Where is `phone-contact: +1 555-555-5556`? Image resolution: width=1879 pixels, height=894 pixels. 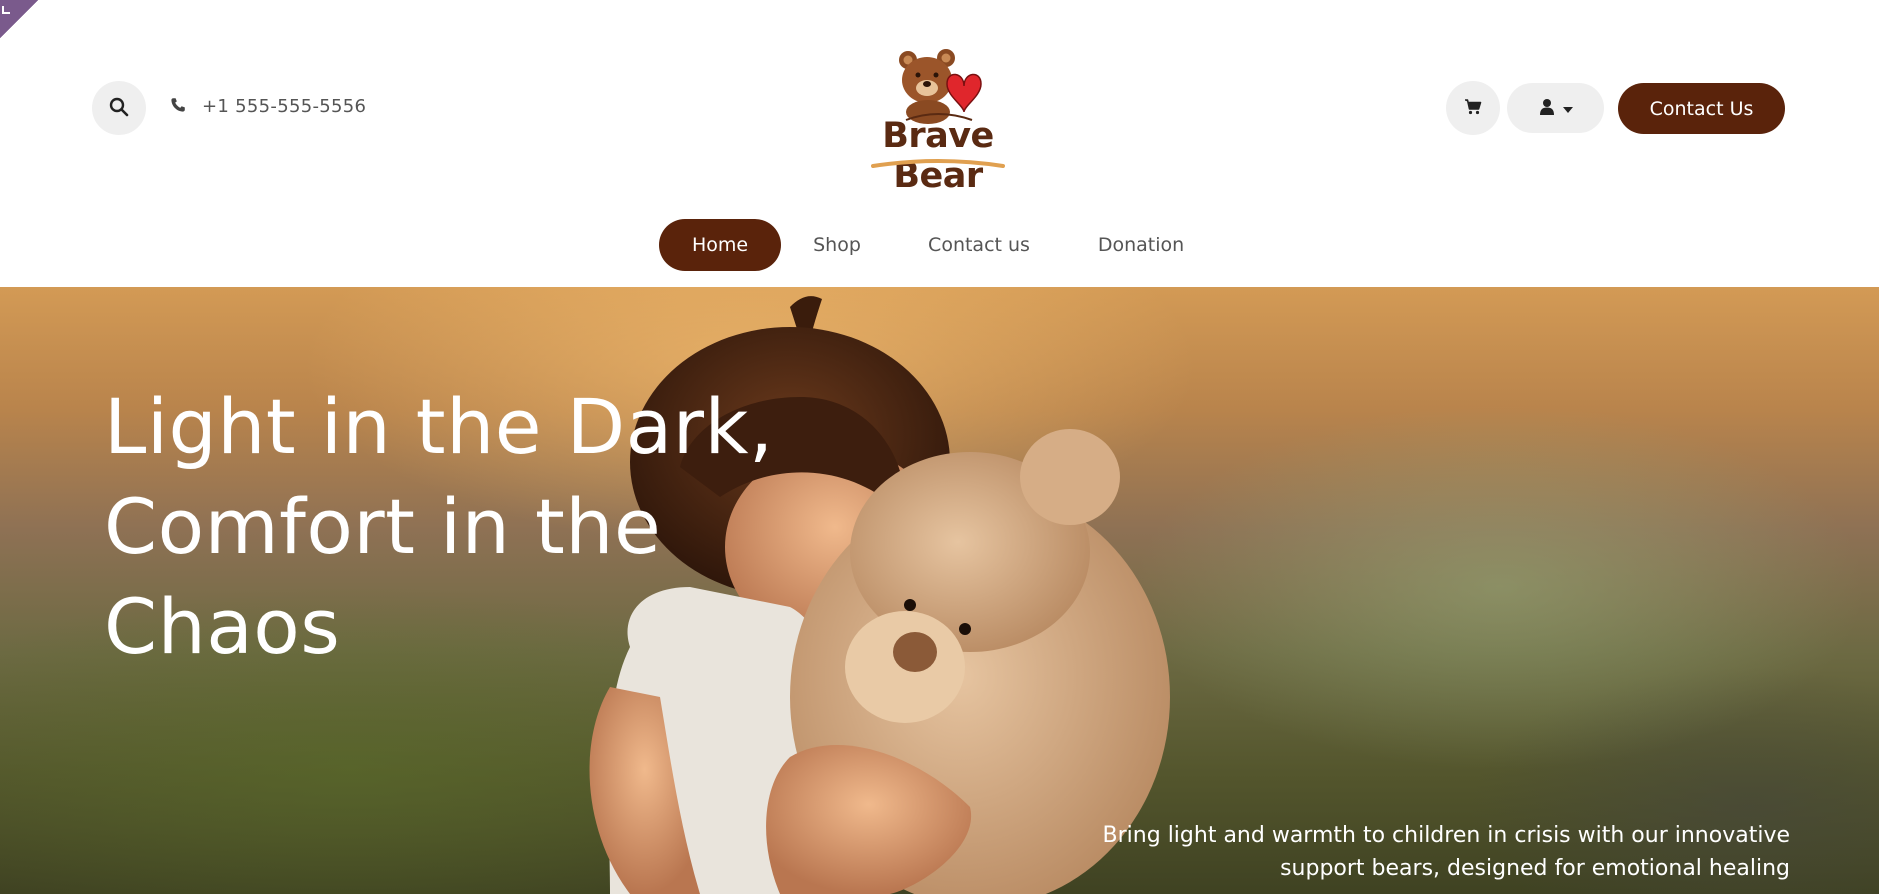 phone-contact: +1 555-555-5556 is located at coordinates (268, 106).